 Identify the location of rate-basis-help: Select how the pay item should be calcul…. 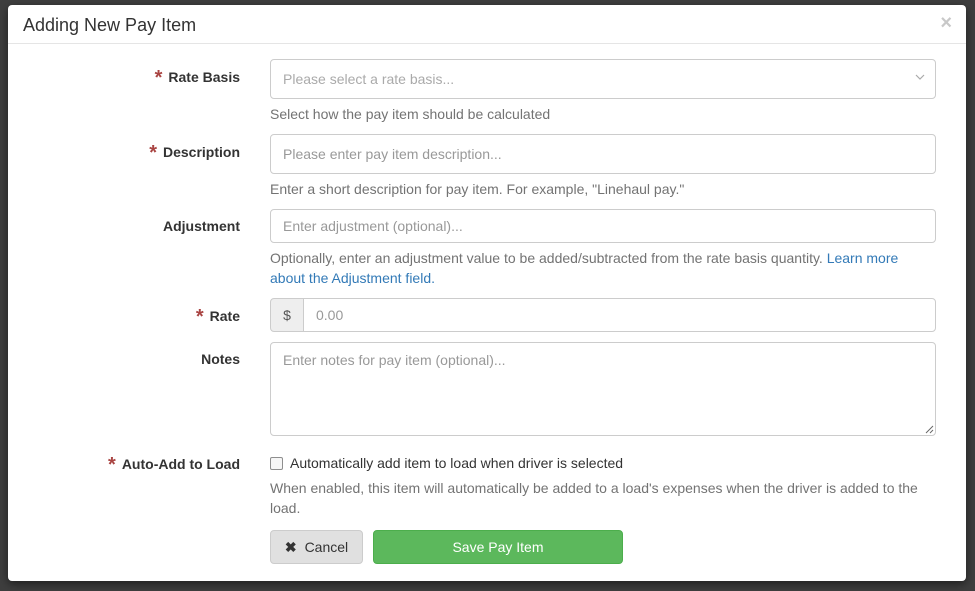
(410, 114).